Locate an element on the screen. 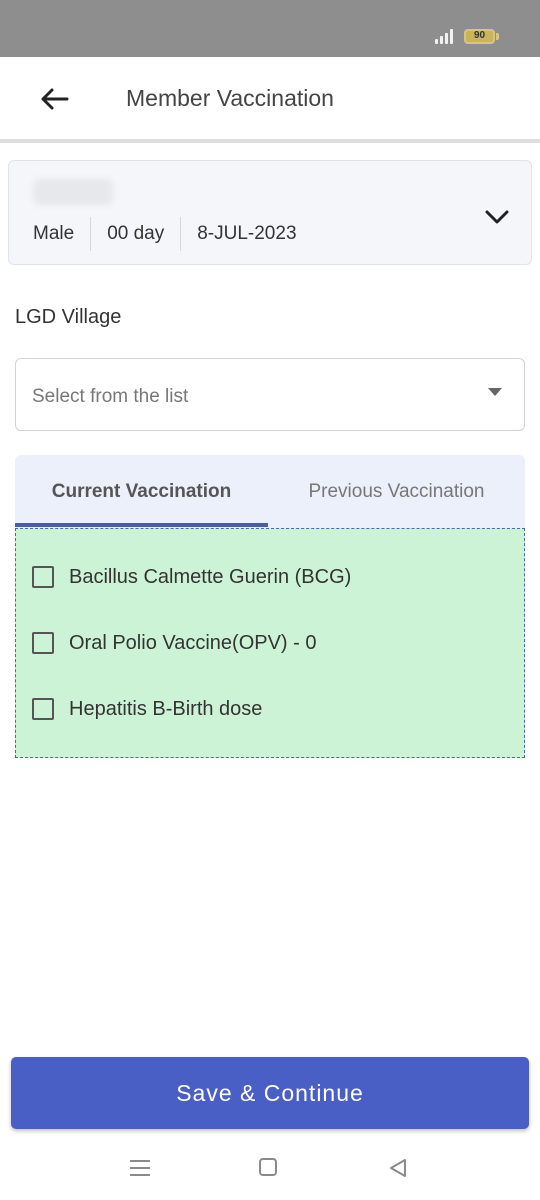 The height and width of the screenshot is (1200, 540). page-title: Member Vaccination is located at coordinates (230, 98).